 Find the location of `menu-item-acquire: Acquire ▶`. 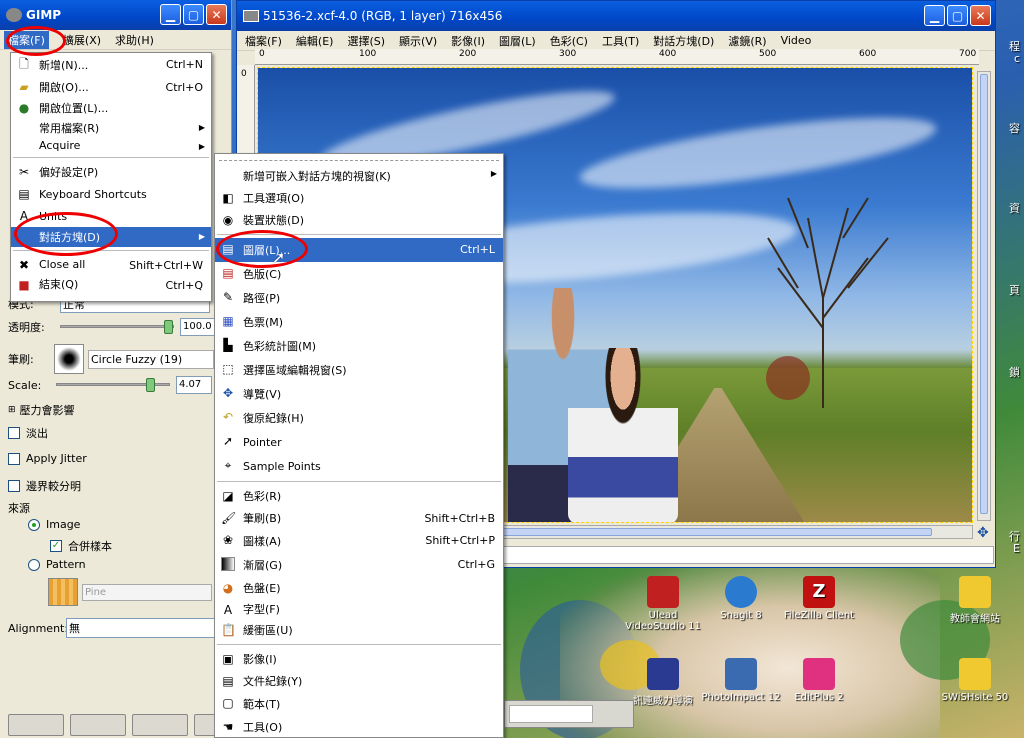

menu-item-acquire: Acquire ▶ is located at coordinates (111, 145).